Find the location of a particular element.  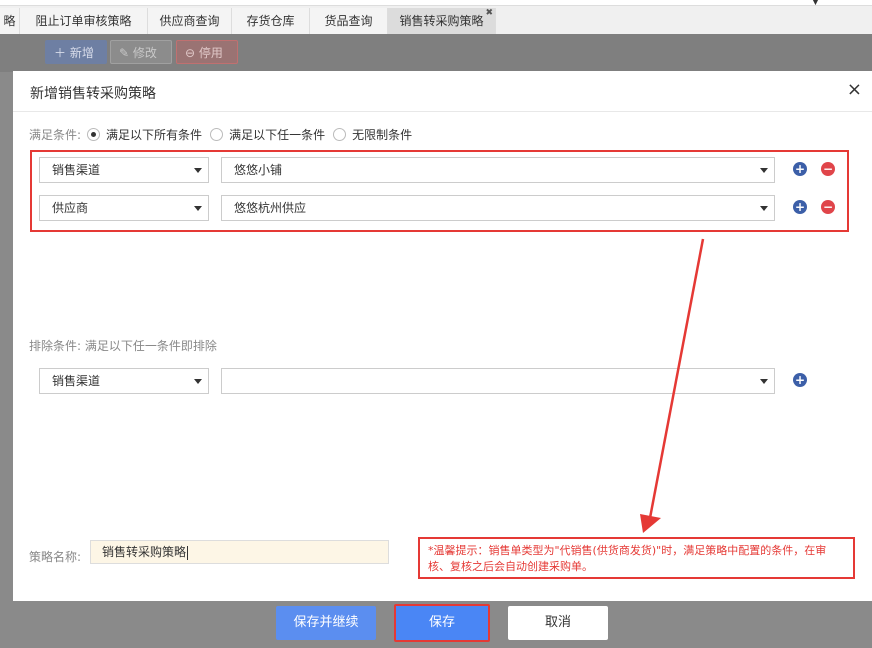

cancel-button: 取消 is located at coordinates (558, 623).